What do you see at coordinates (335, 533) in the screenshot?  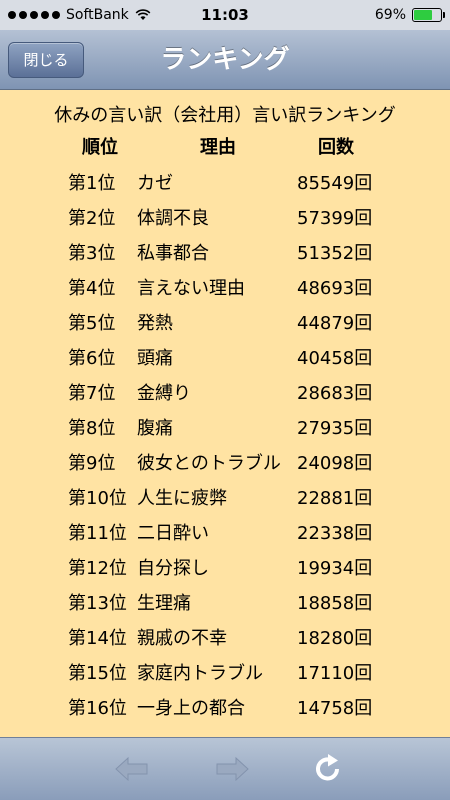 I see `count-cell: 22338回` at bounding box center [335, 533].